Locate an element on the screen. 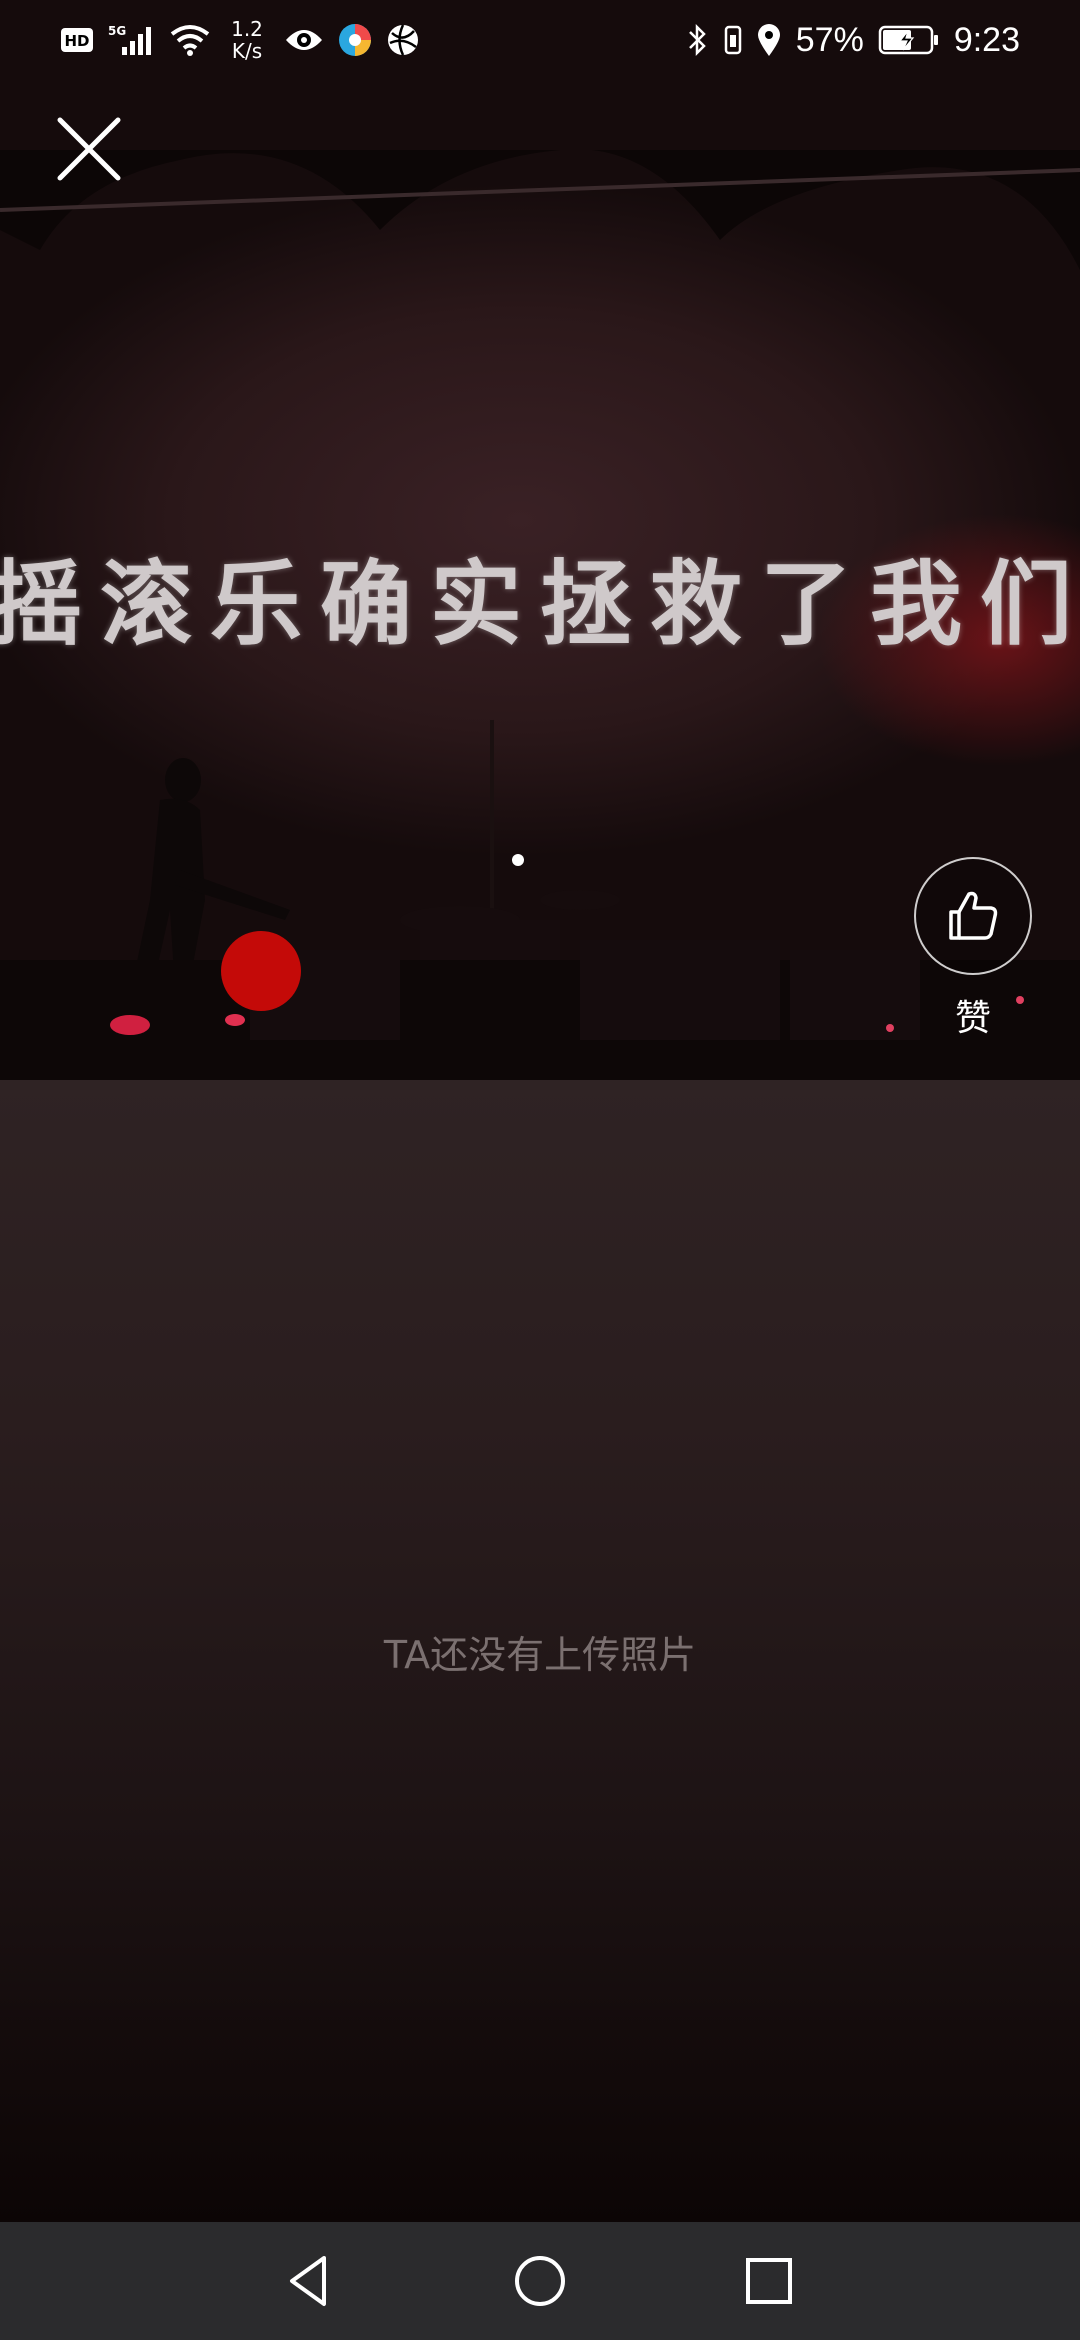 This screenshot has height=2340, width=1080. thumbs-up-icon is located at coordinates (973, 915).